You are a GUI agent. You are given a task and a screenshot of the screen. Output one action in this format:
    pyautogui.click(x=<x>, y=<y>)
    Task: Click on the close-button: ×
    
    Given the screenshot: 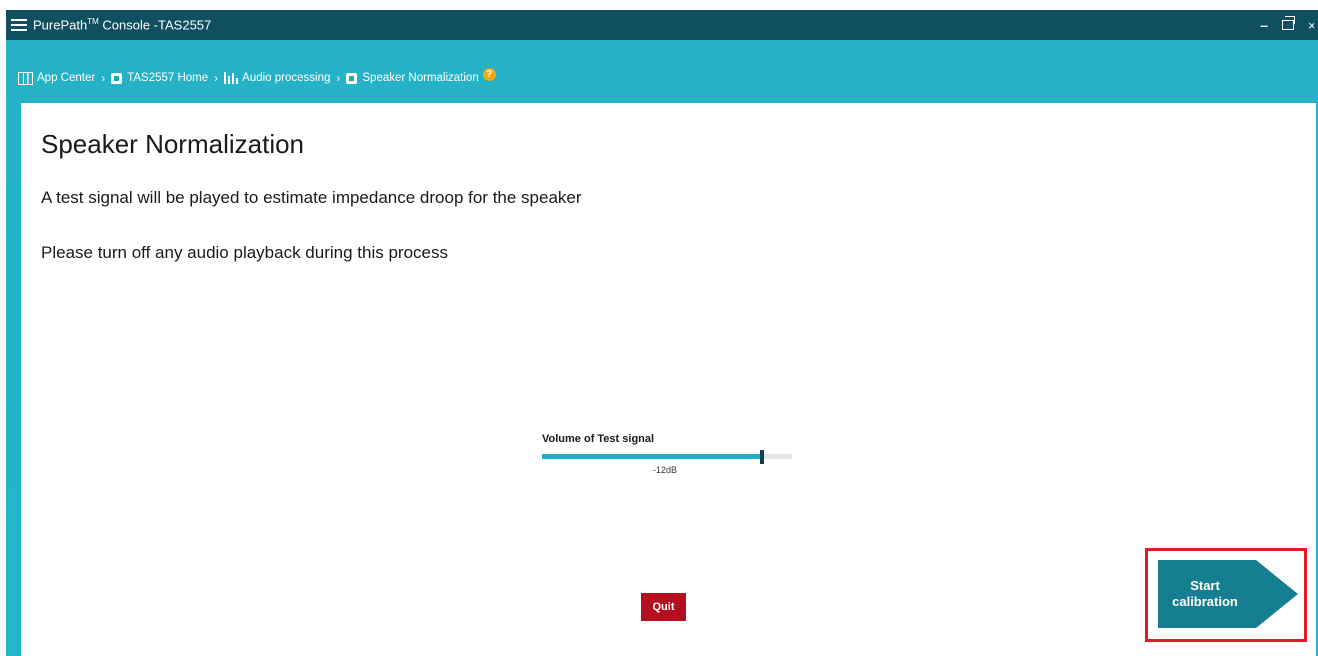 What is the action you would take?
    pyautogui.click(x=1311, y=25)
    